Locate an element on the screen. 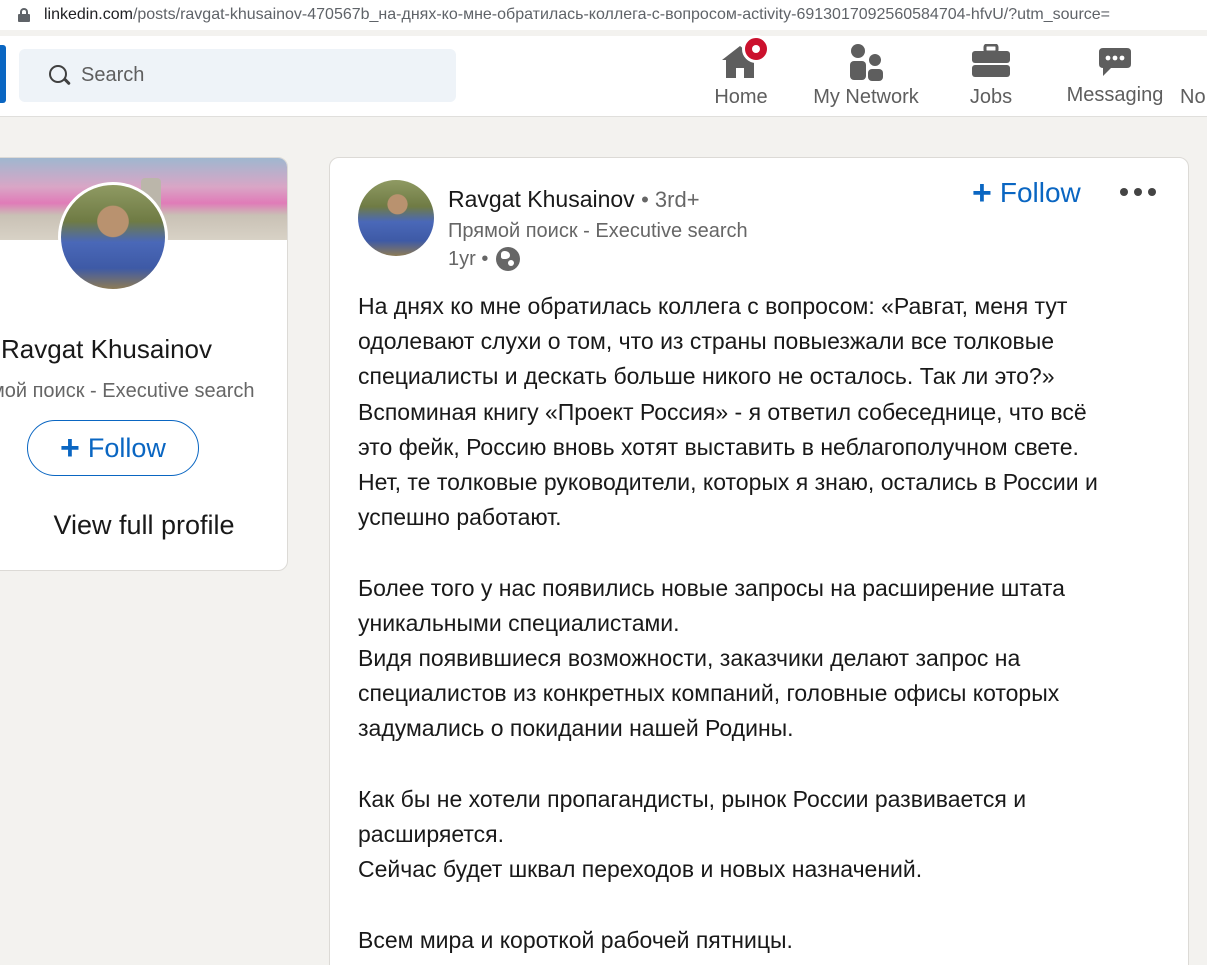  post-time: 1yr • is located at coordinates (468, 258).